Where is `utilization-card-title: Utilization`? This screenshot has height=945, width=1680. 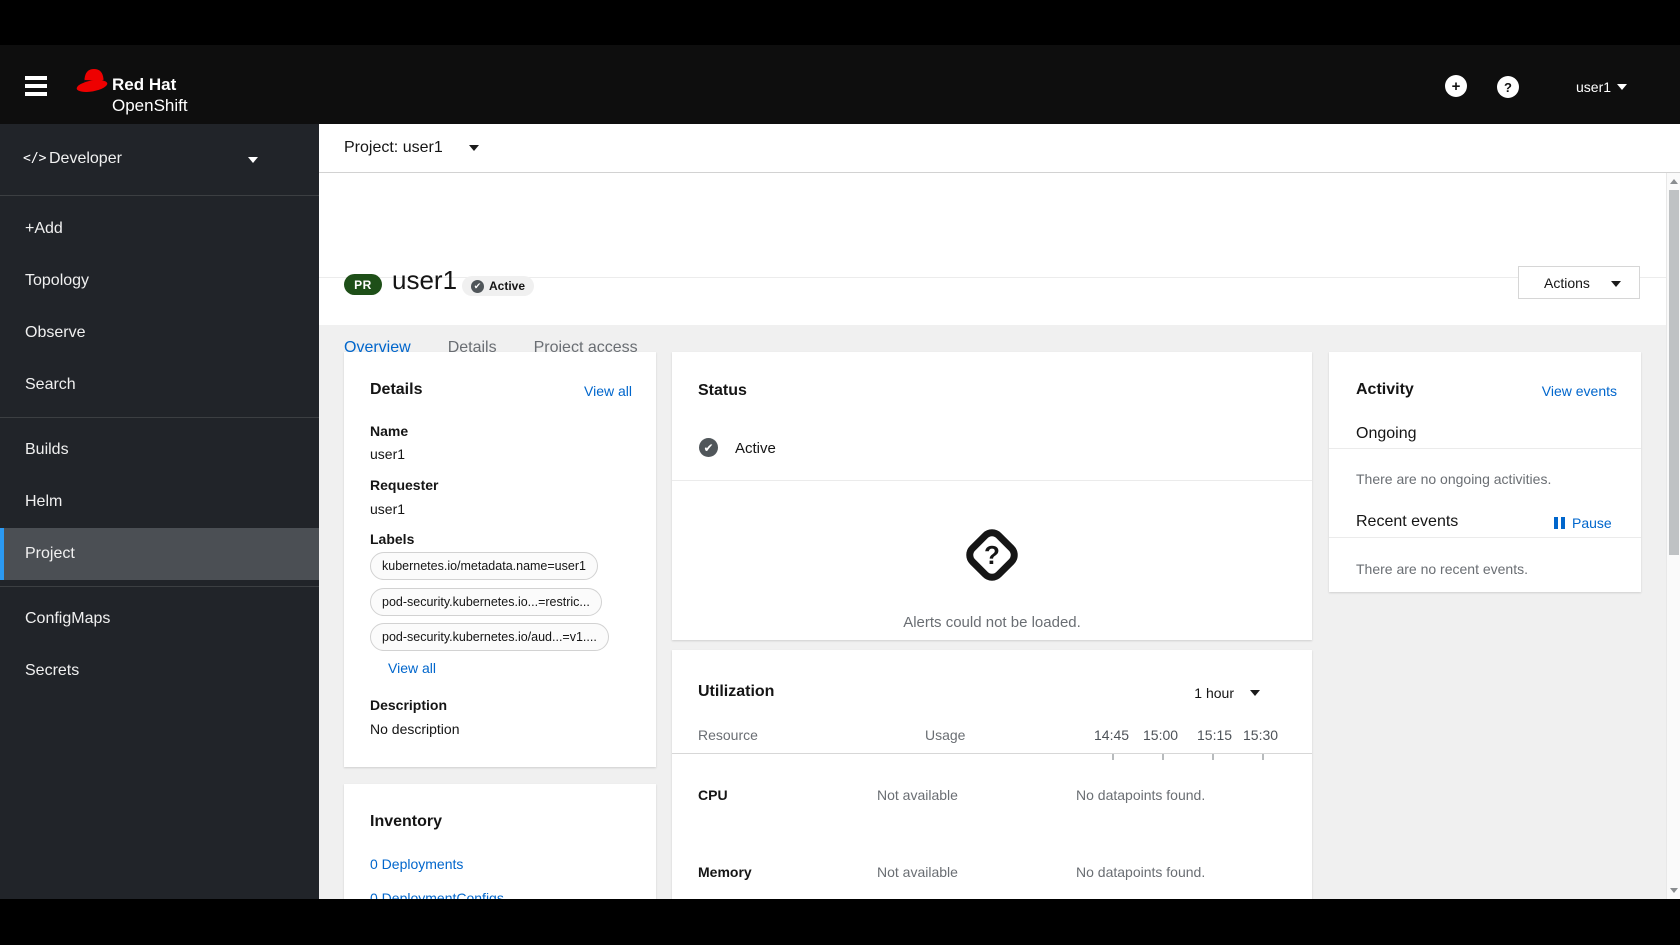
utilization-card-title: Utilization is located at coordinates (736, 691).